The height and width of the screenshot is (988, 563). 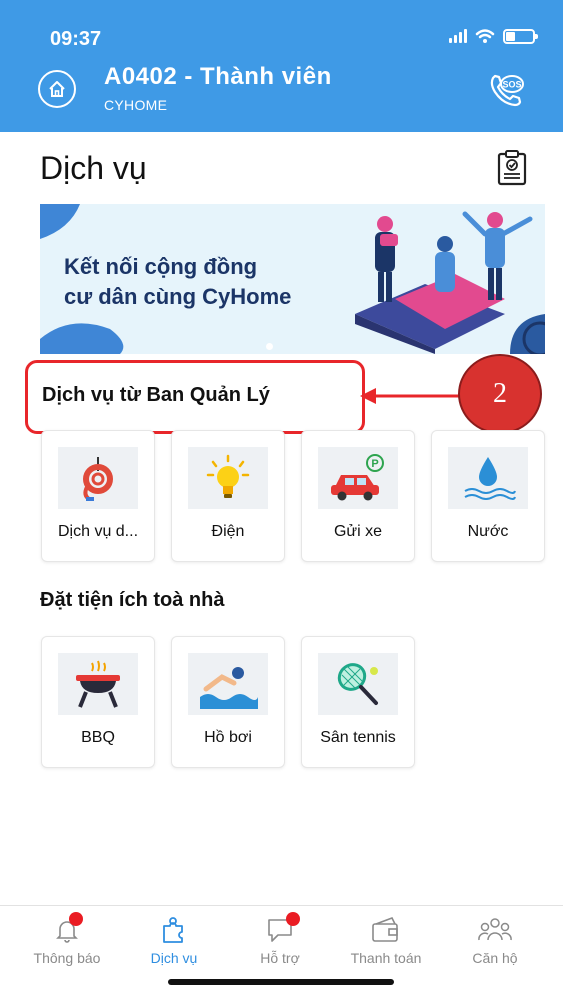 I want to click on hose-icon, so click(x=98, y=479).